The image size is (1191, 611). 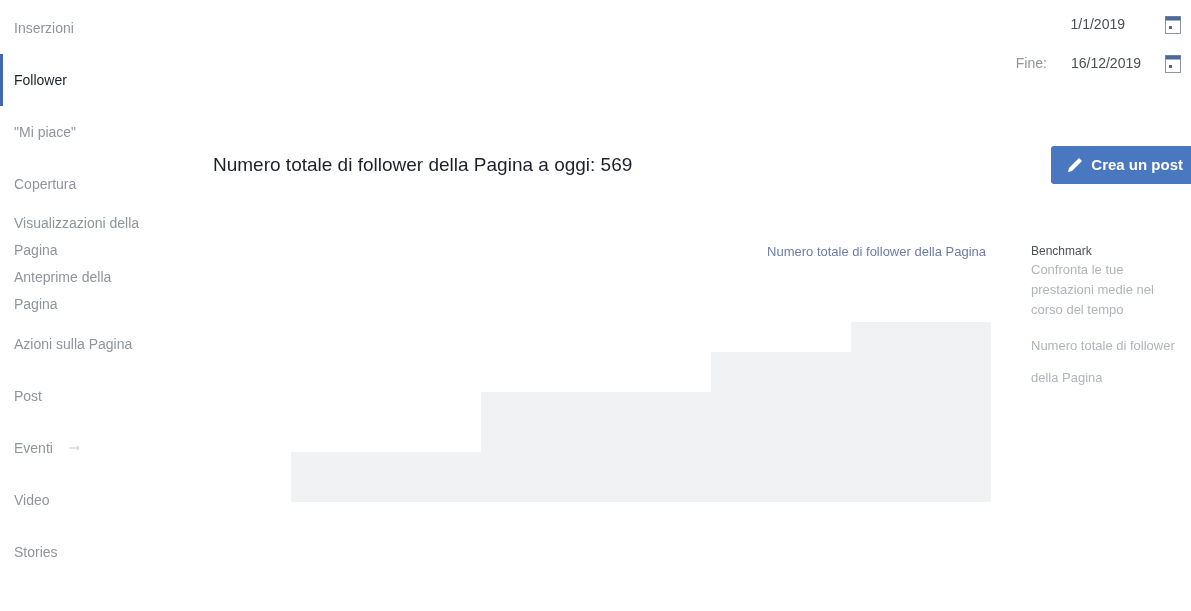 I want to click on benchmark-metric: Numero totale di follower della Pagina, so click(x=1106, y=362).